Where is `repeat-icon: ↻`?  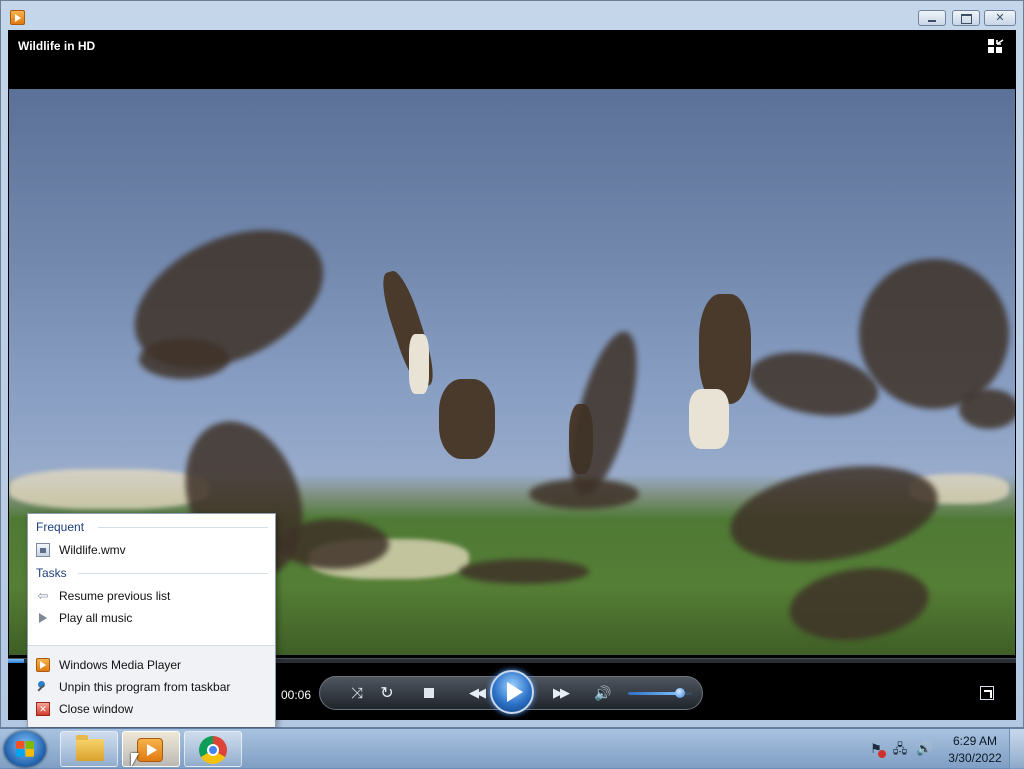
repeat-icon: ↻ is located at coordinates (387, 693).